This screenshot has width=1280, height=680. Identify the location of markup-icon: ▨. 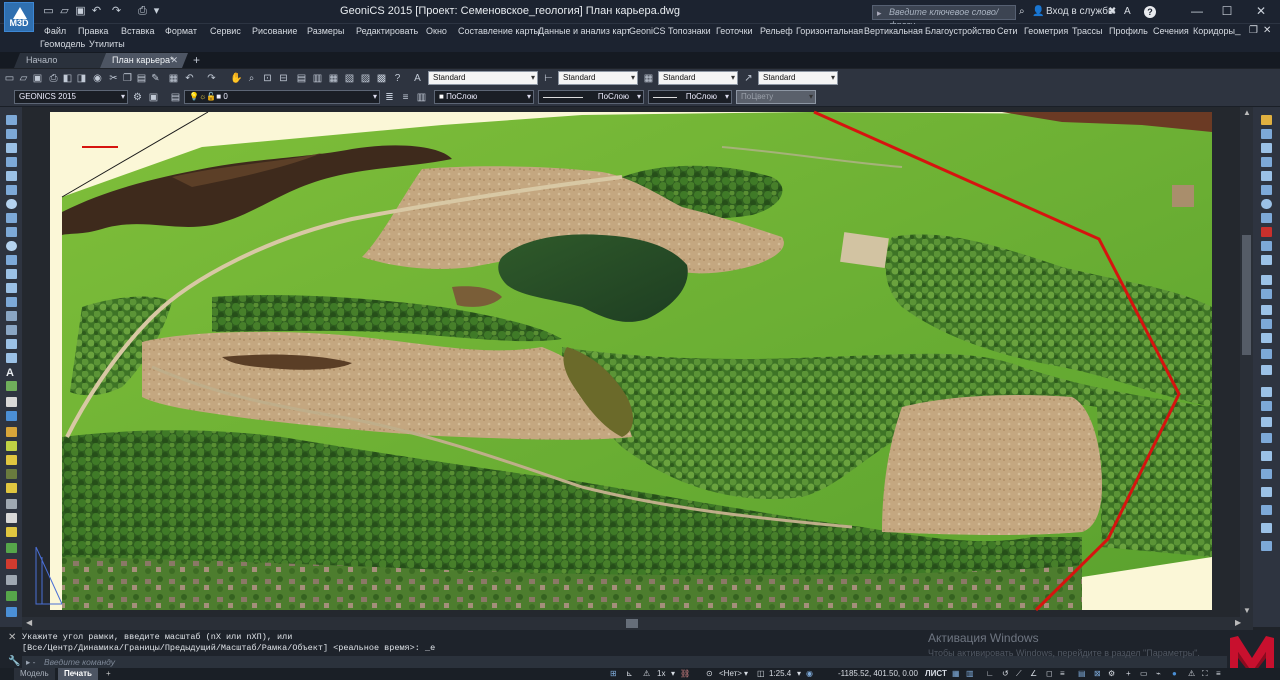
(365, 78).